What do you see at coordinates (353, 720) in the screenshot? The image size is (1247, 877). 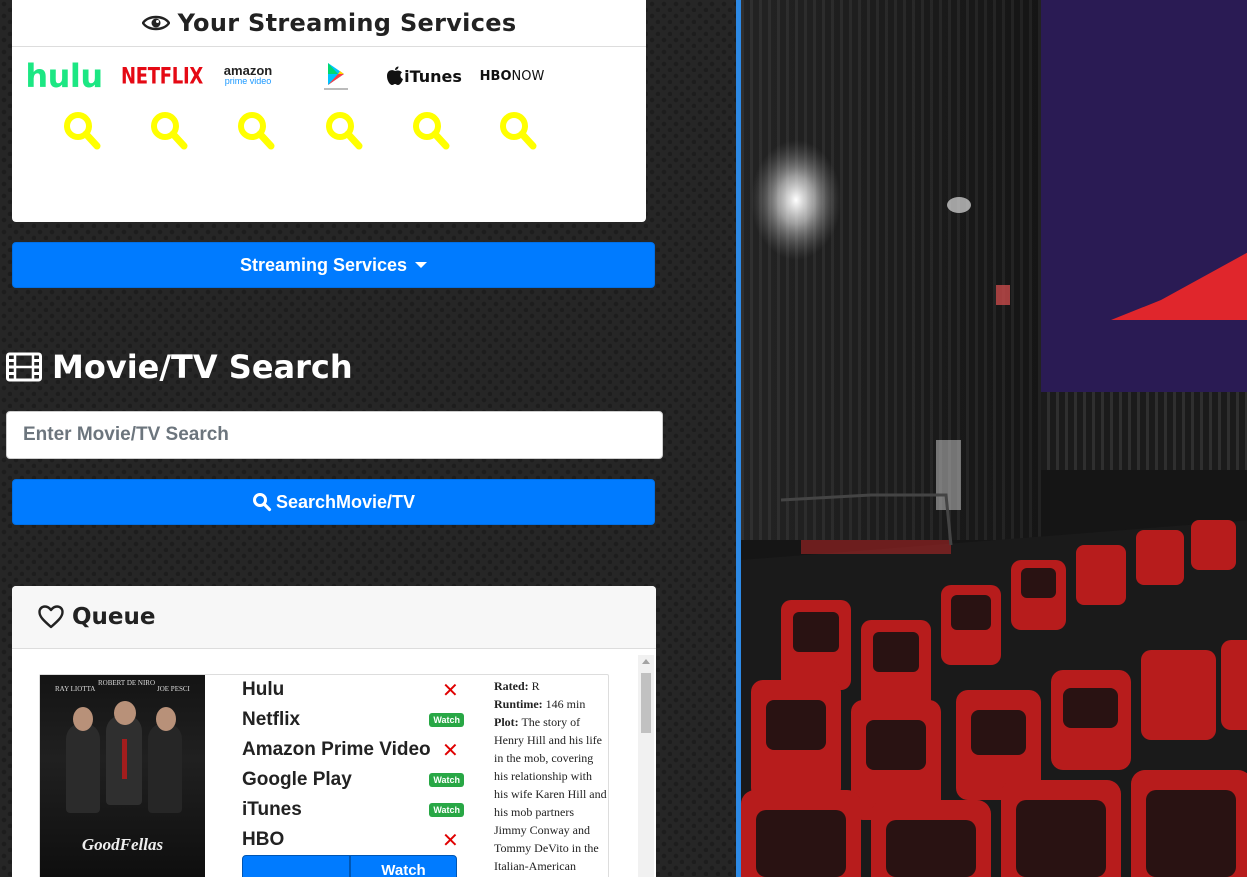 I see `provider-row-netflix: Netflix Watch` at bounding box center [353, 720].